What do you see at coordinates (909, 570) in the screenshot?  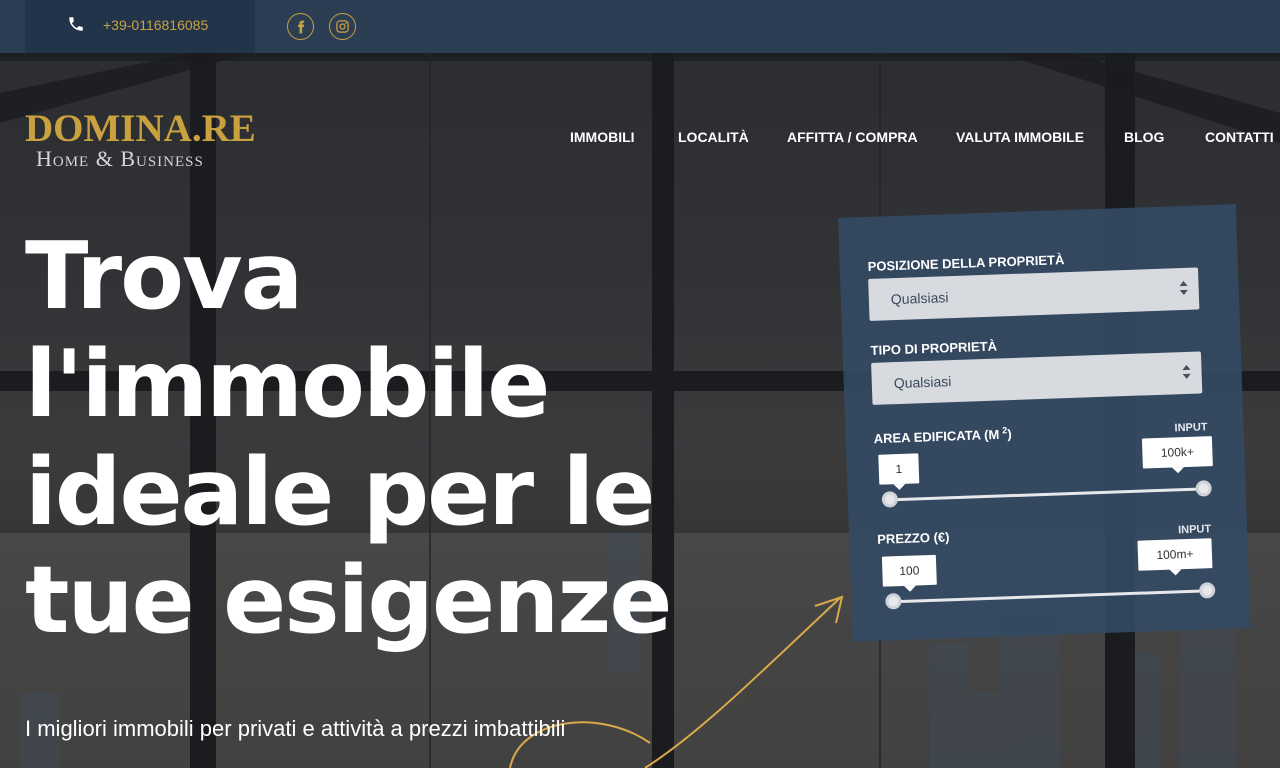 I see `price-min-tooltip: 100` at bounding box center [909, 570].